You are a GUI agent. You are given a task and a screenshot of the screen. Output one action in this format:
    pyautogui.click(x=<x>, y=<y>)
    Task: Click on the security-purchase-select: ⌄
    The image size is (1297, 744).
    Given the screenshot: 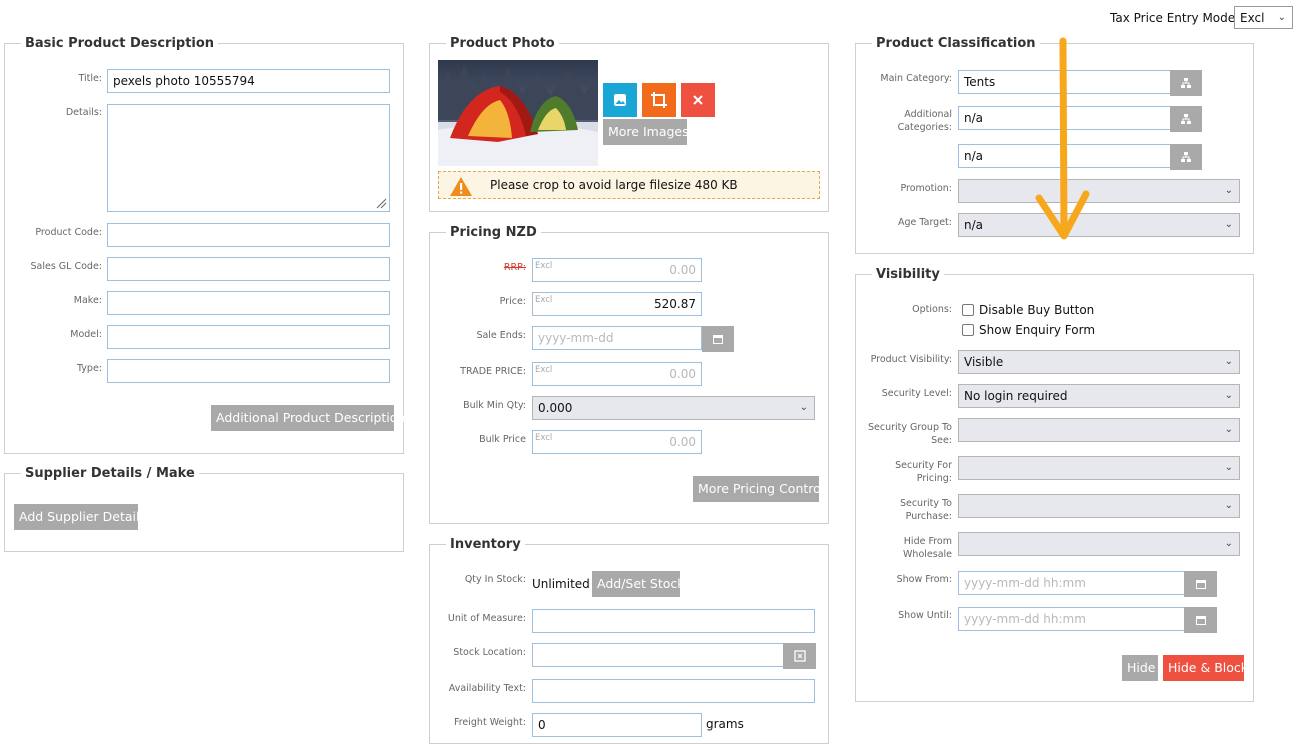 What is the action you would take?
    pyautogui.click(x=1099, y=506)
    